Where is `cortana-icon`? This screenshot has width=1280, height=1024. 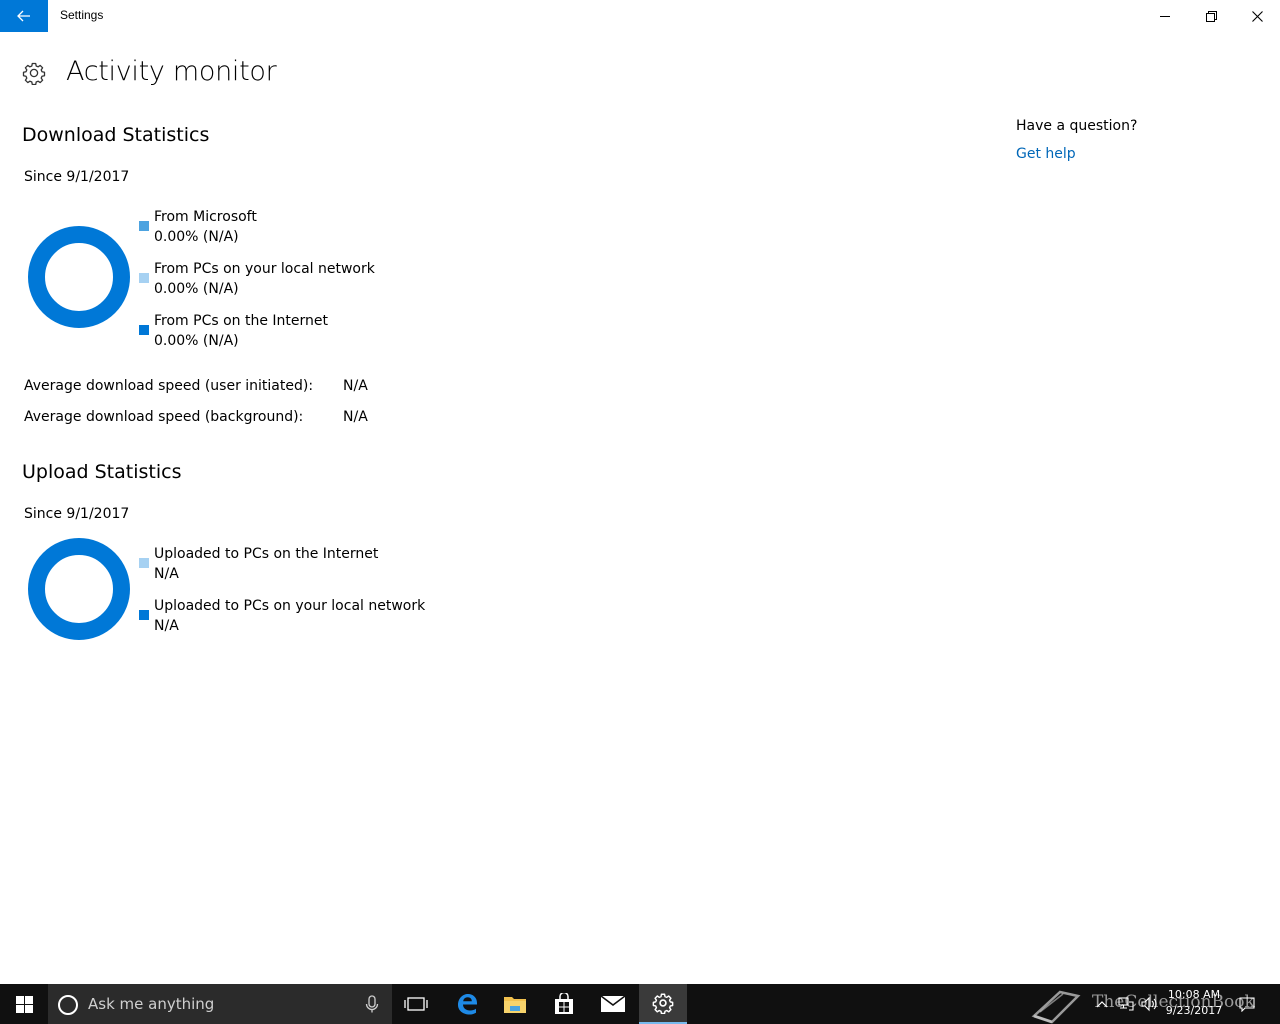
cortana-icon is located at coordinates (68, 1005).